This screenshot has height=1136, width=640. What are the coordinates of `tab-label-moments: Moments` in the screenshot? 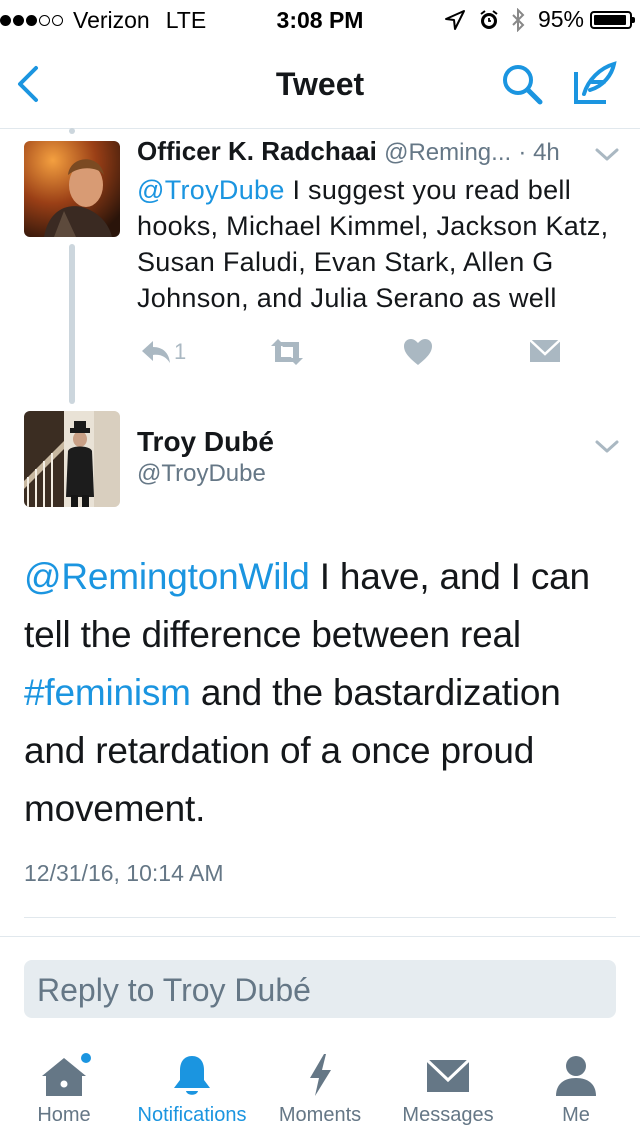 It's located at (320, 1115).